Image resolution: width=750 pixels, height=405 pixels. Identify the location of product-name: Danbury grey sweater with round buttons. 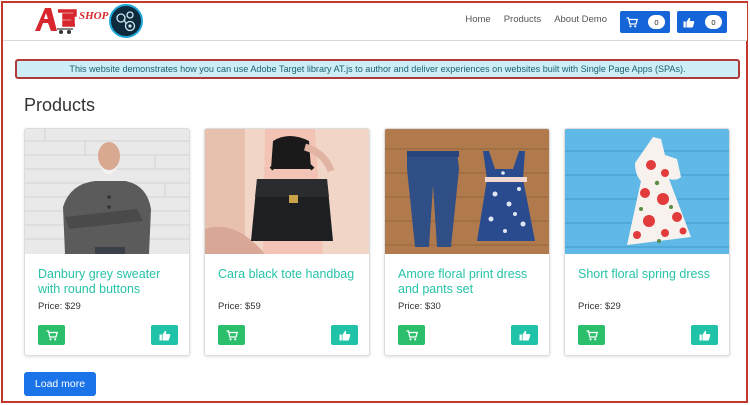
(111, 282).